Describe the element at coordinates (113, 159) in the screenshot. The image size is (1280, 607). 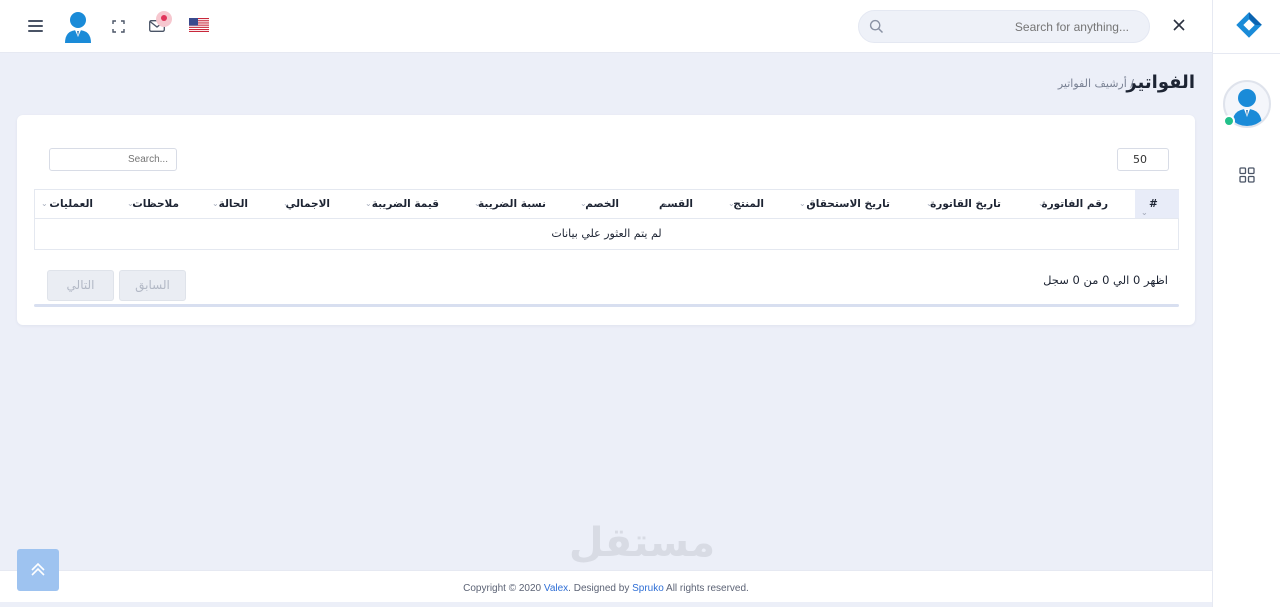
I see `table-search-input` at that location.